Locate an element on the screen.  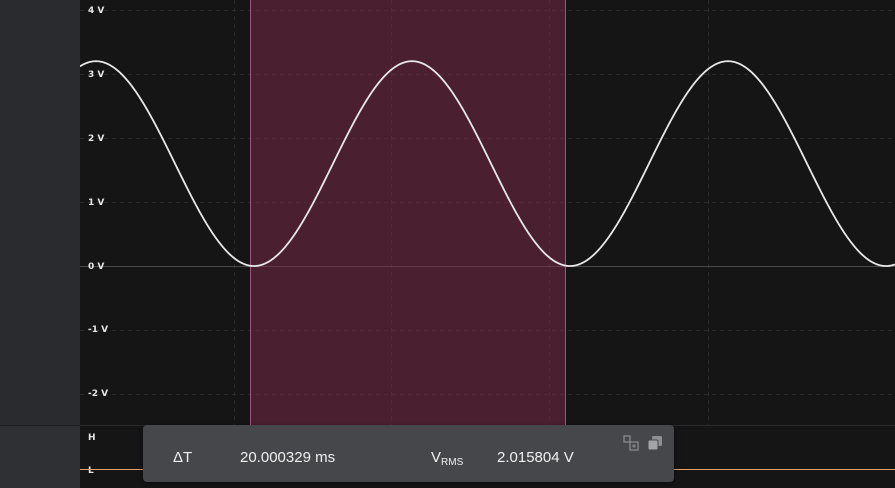
y-axis-label-1v: 1 V is located at coordinates (96, 203).